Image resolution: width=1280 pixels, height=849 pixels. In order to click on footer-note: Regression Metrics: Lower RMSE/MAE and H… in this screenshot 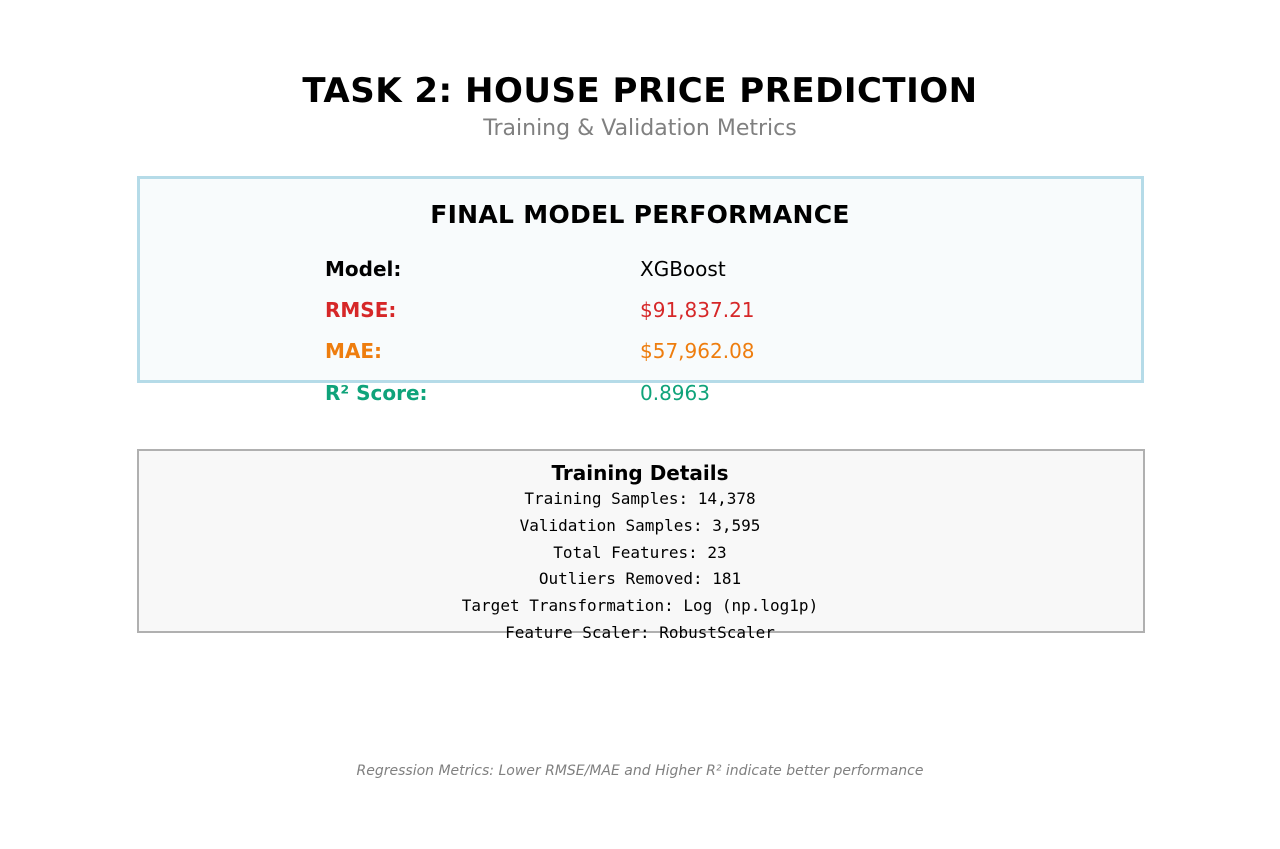, I will do `click(640, 771)`.